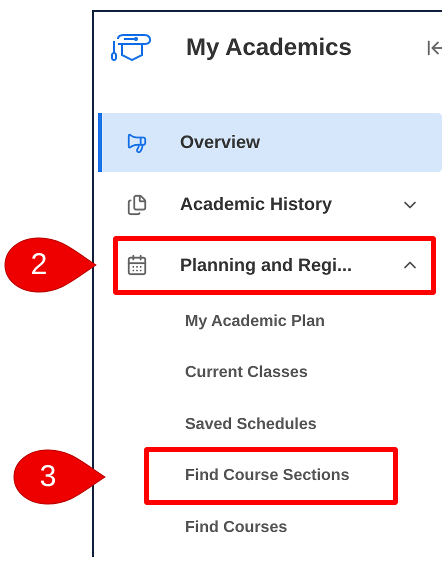  I want to click on graduation-cap-icon, so click(131, 48).